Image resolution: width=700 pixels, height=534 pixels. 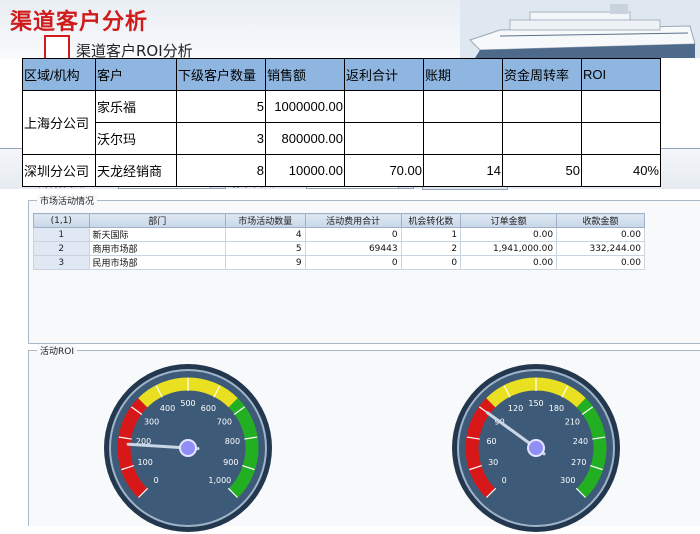 What do you see at coordinates (265, 248) in the screenshot?
I see `count-cell: 5` at bounding box center [265, 248].